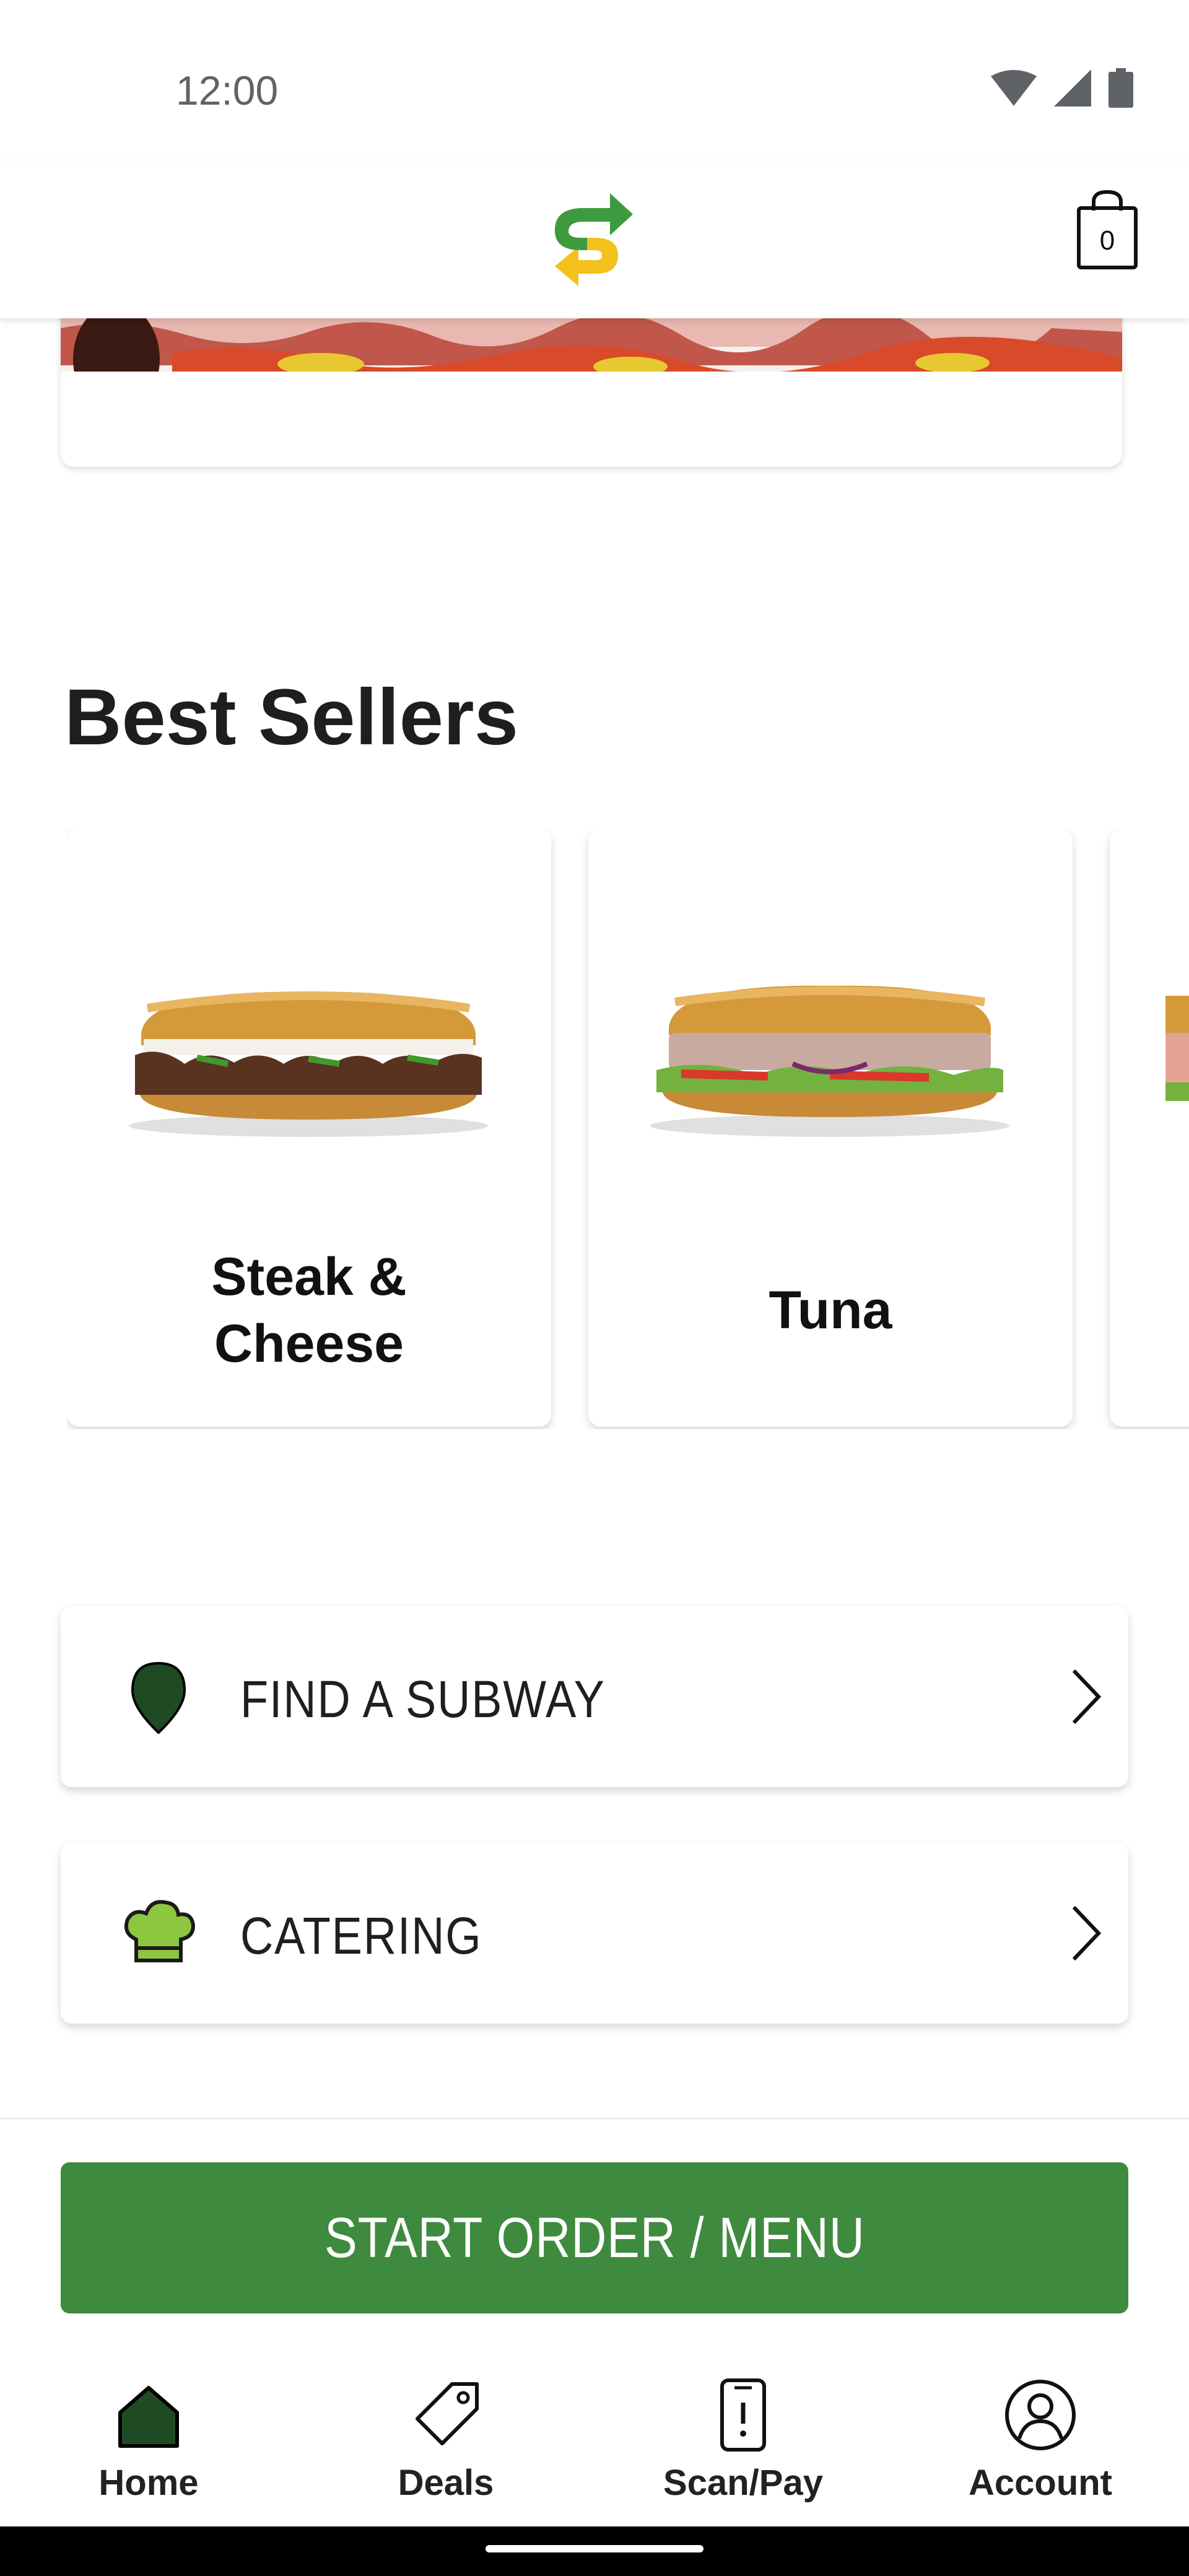 This screenshot has height=2576, width=1189. Describe the element at coordinates (1120, 88) in the screenshot. I see `battery-icon` at that location.